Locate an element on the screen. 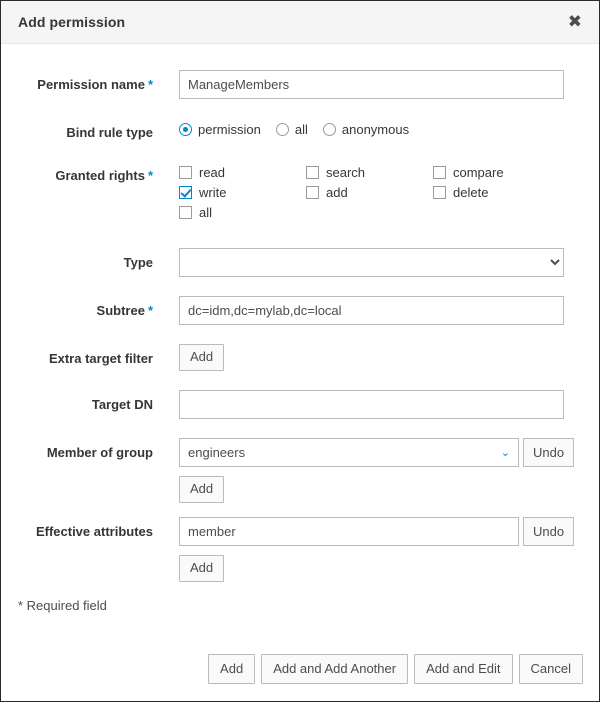 The image size is (600, 702). field-row-member-of-group: Member of group engineers ⌄ Undo Add is located at coordinates (288, 470).